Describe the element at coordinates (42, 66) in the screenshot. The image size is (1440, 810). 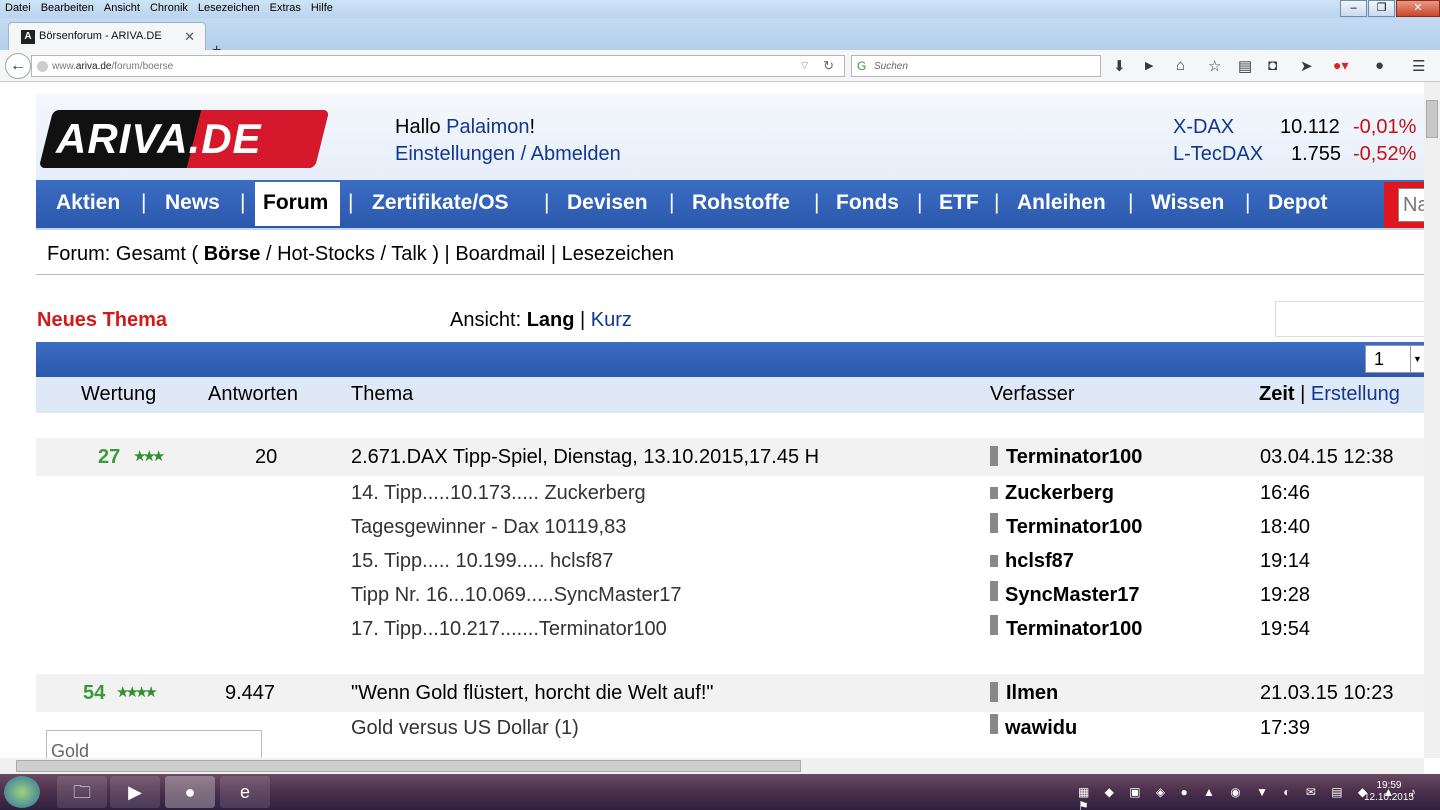
I see `site-identity-icon` at that location.